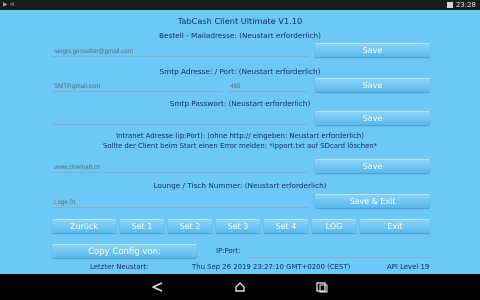 The image size is (480, 300). What do you see at coordinates (84, 226) in the screenshot?
I see `back-button: Zurück` at bounding box center [84, 226].